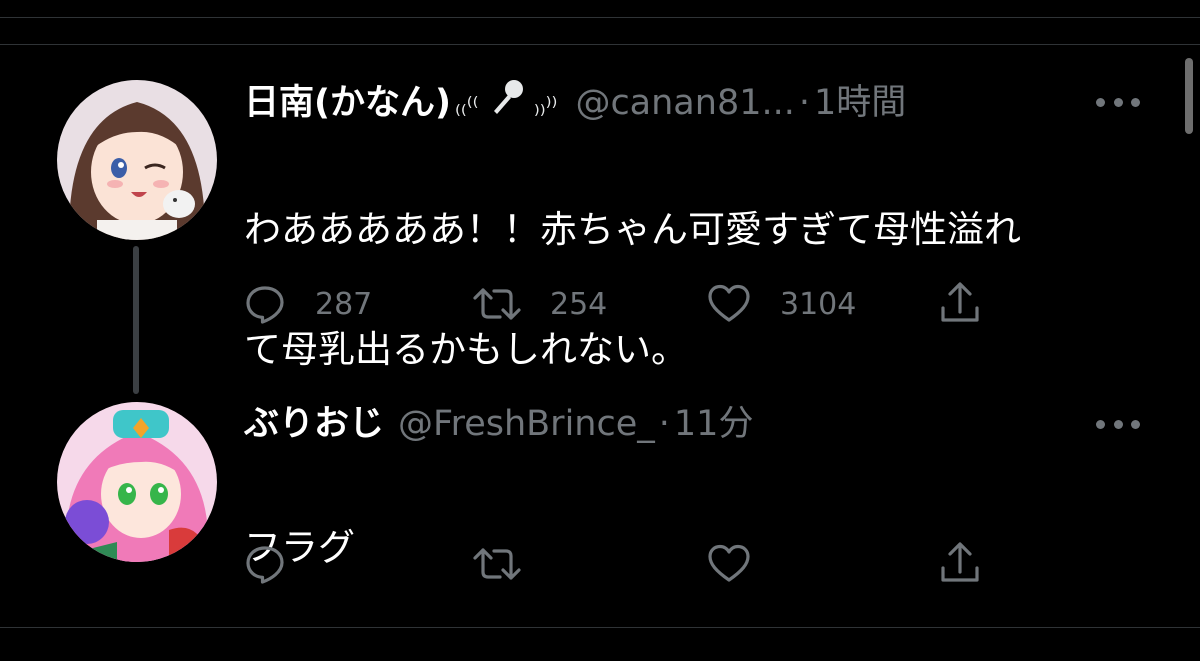 Image resolution: width=1200 pixels, height=661 pixels. Describe the element at coordinates (539, 304) in the screenshot. I see `retweet-button: 254` at that location.